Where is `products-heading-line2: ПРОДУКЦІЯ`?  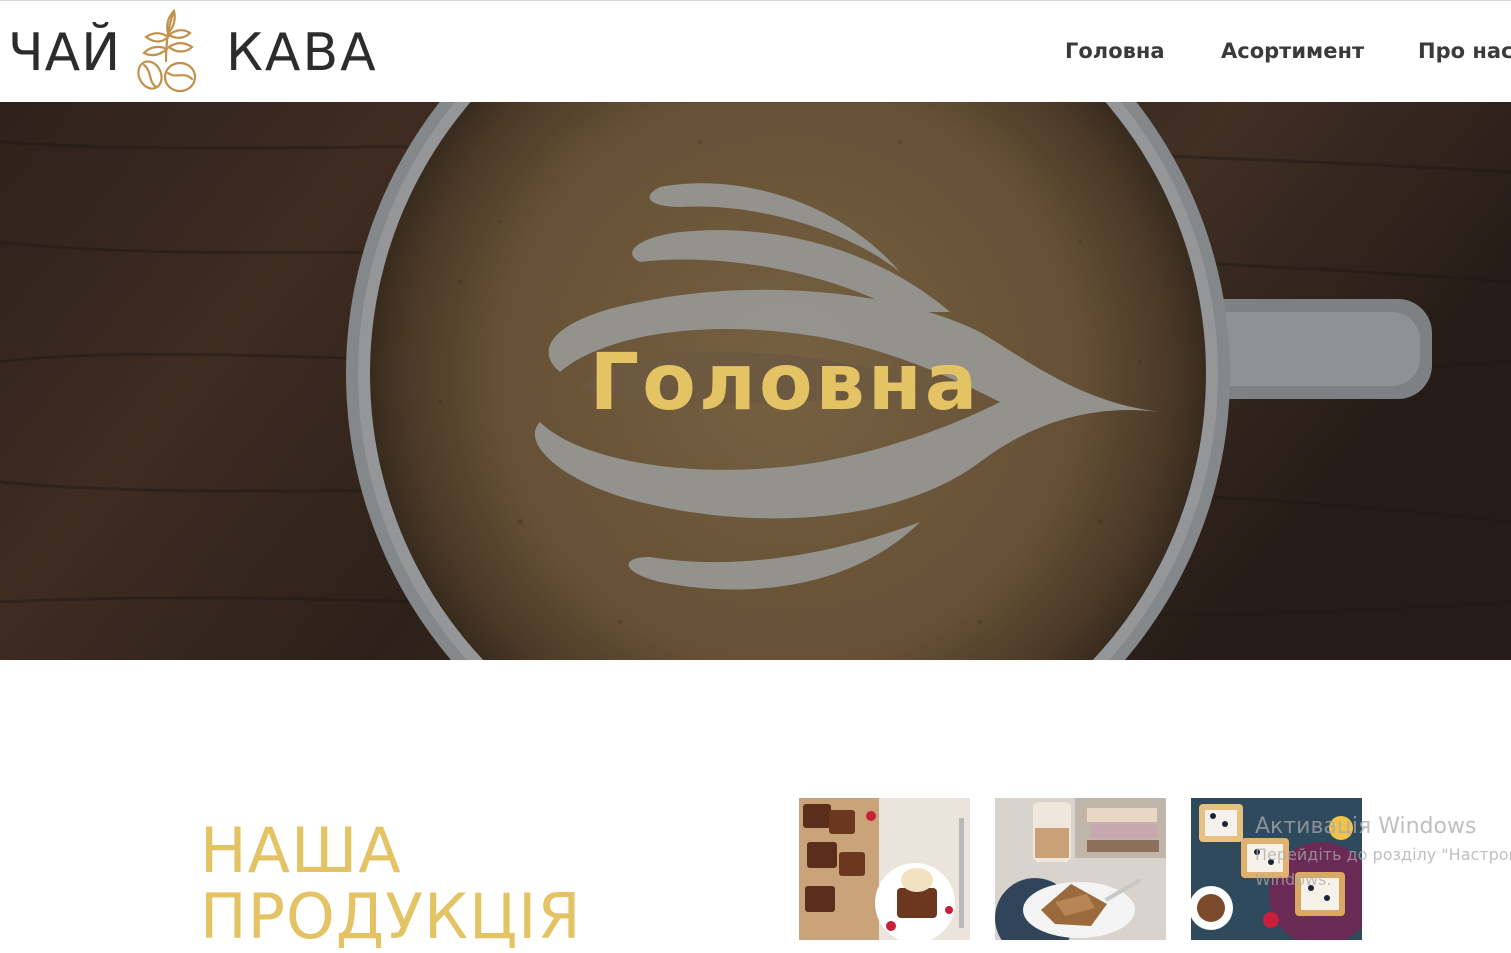 products-heading-line2: ПРОДУКЦІЯ is located at coordinates (391, 916).